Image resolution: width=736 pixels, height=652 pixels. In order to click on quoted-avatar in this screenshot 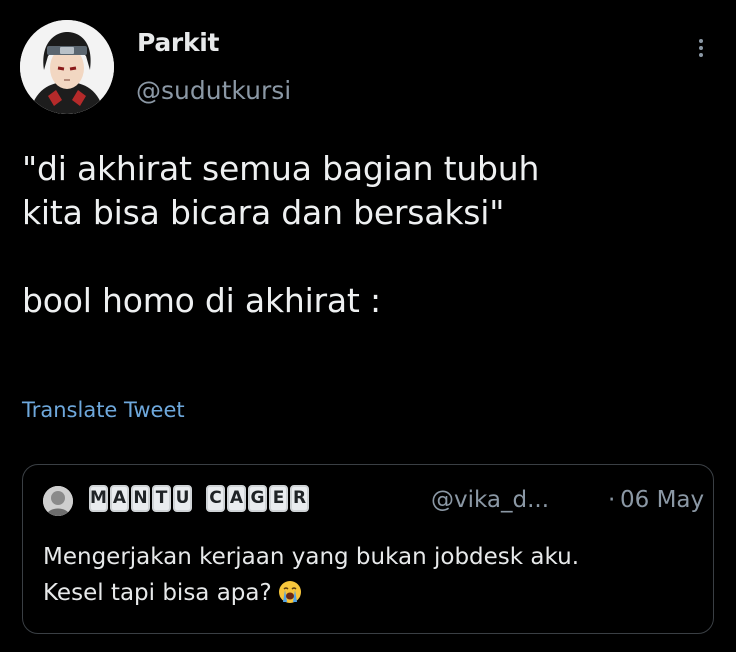, I will do `click(58, 501)`.